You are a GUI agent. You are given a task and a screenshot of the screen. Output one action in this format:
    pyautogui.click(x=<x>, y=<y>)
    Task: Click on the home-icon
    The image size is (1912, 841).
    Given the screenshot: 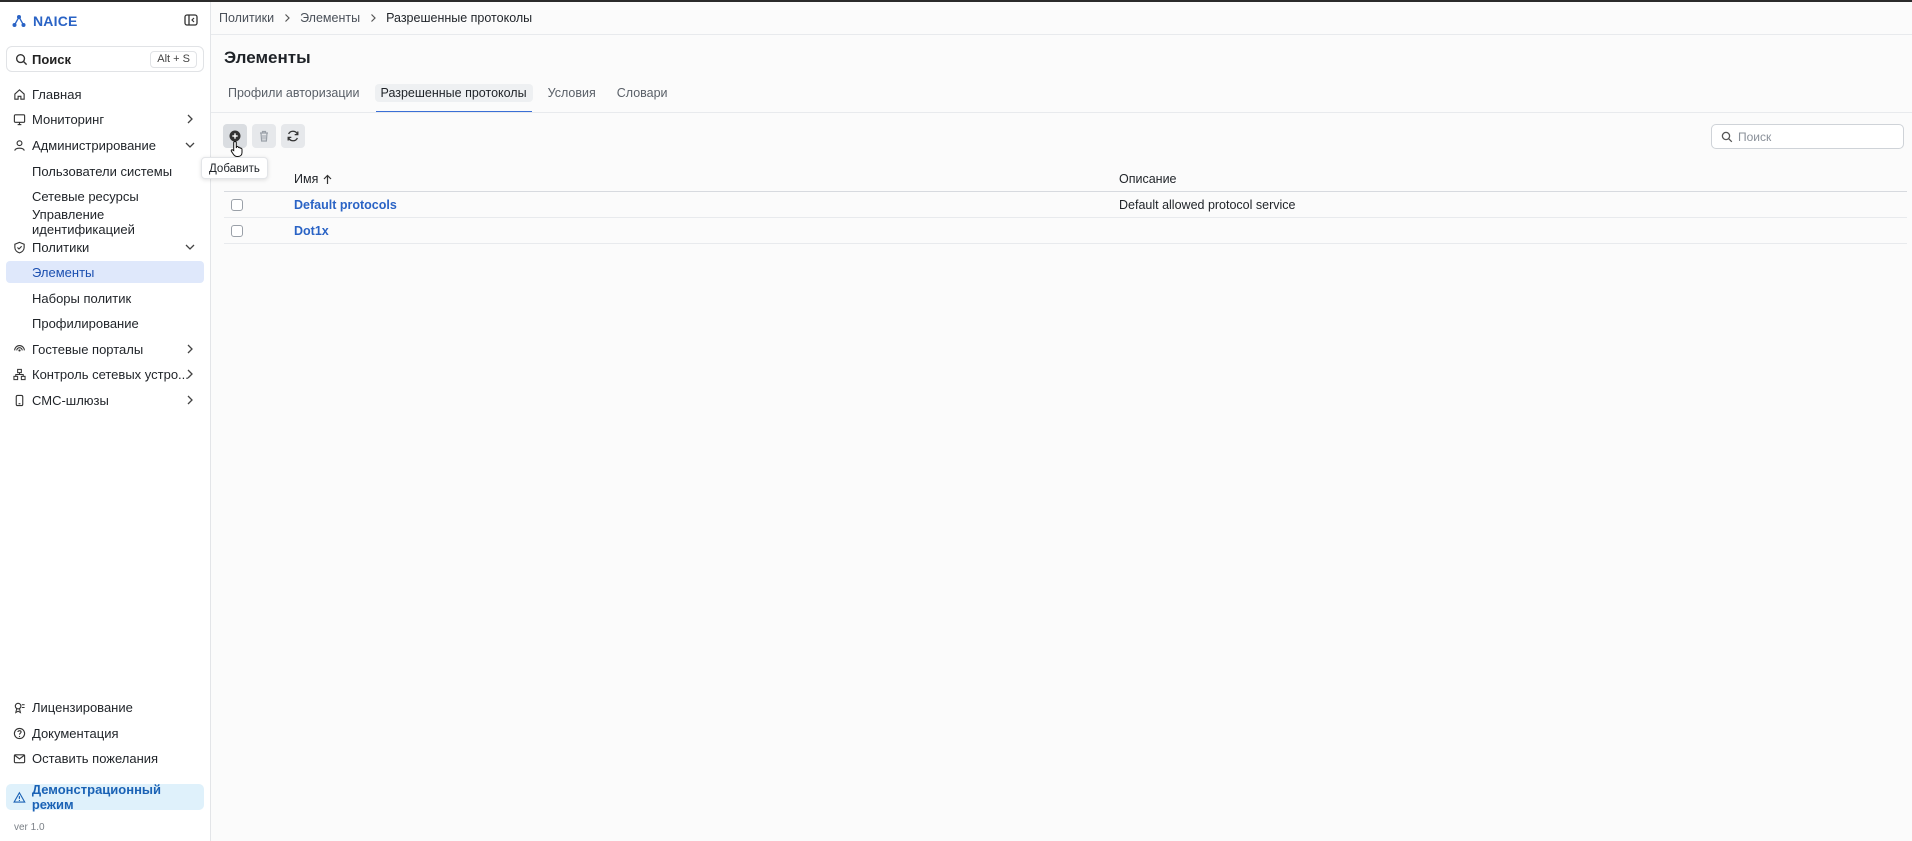 What is the action you would take?
    pyautogui.click(x=19, y=94)
    